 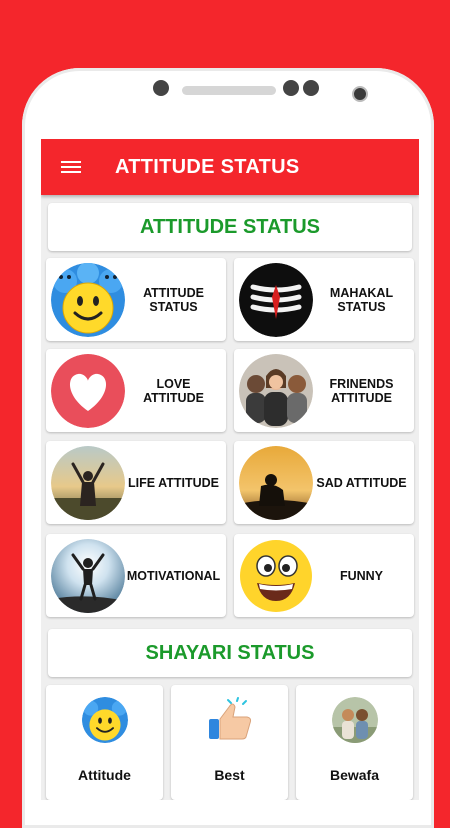 I want to click on attitude-status-header: ATTITUDE STATUS, so click(x=230, y=227).